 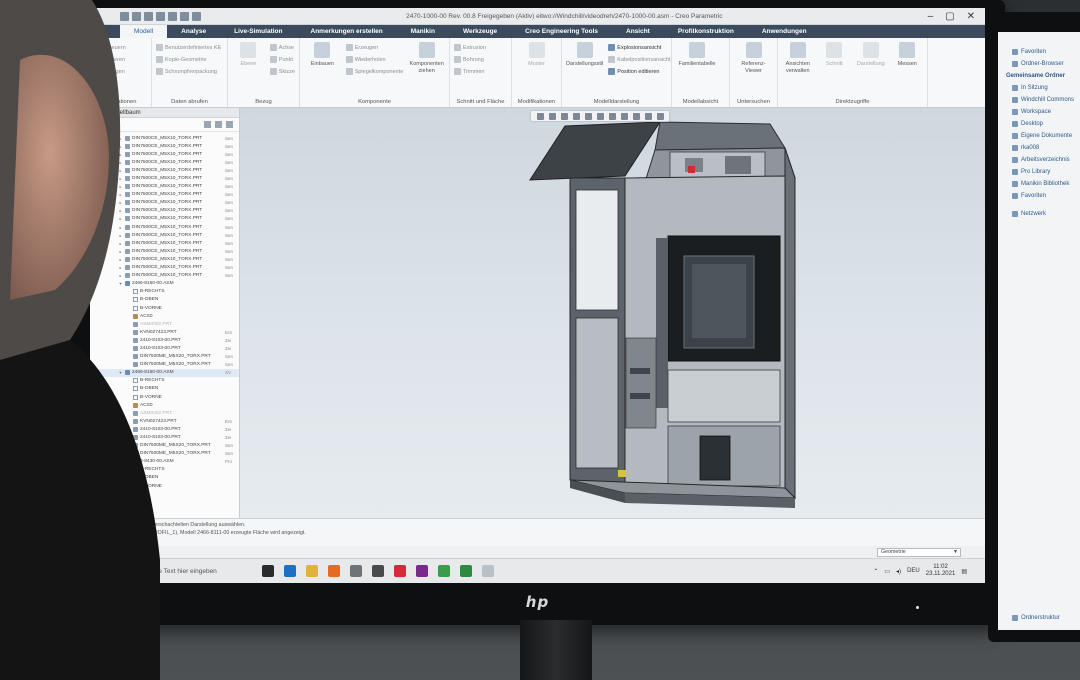 What do you see at coordinates (322, 74) in the screenshot?
I see `einbauen-button: Einbauen` at bounding box center [322, 74].